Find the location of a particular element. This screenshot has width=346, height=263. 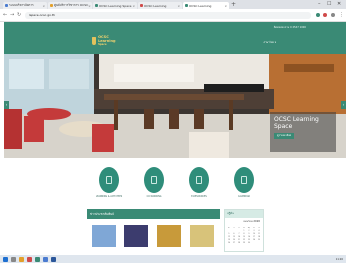

calendar-day: 1 is located at coordinates (244, 231).